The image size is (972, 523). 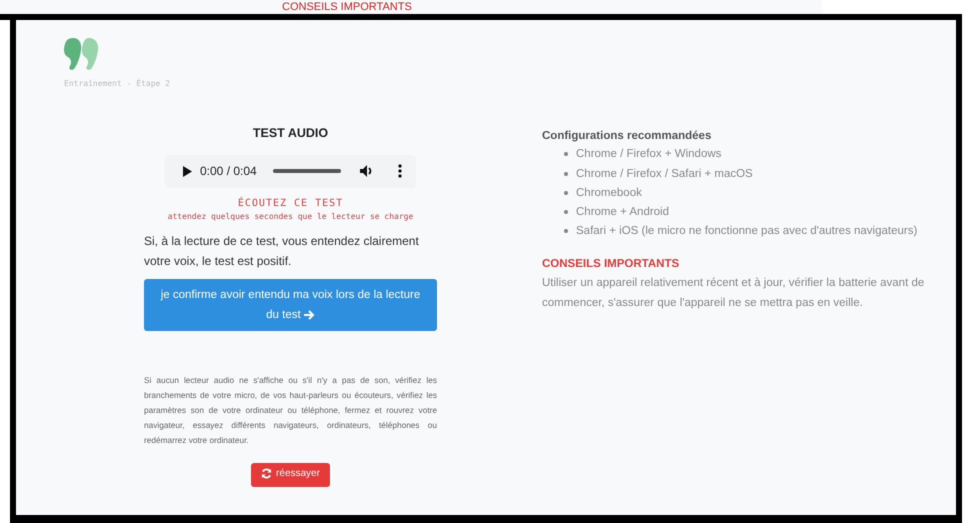 I want to click on heading: CONSEILS IMPORTANTS, so click(x=347, y=7).